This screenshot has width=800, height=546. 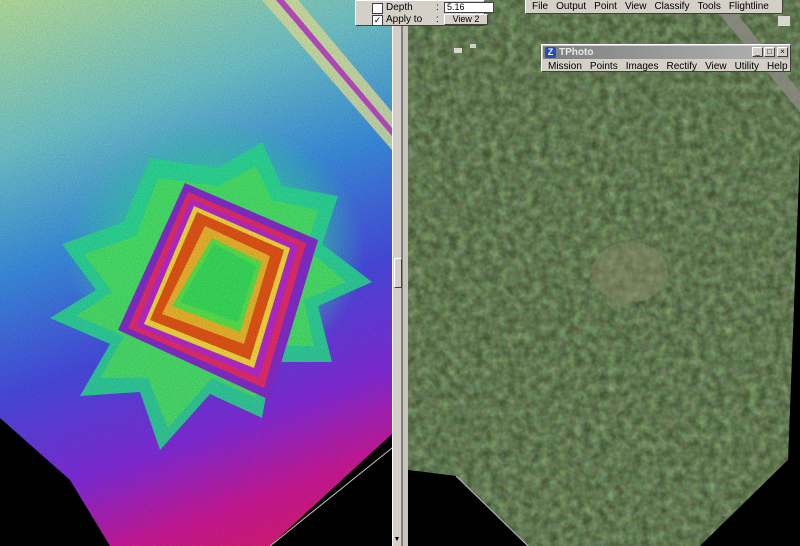 What do you see at coordinates (377, 8) in the screenshot?
I see `depth-checkbox` at bounding box center [377, 8].